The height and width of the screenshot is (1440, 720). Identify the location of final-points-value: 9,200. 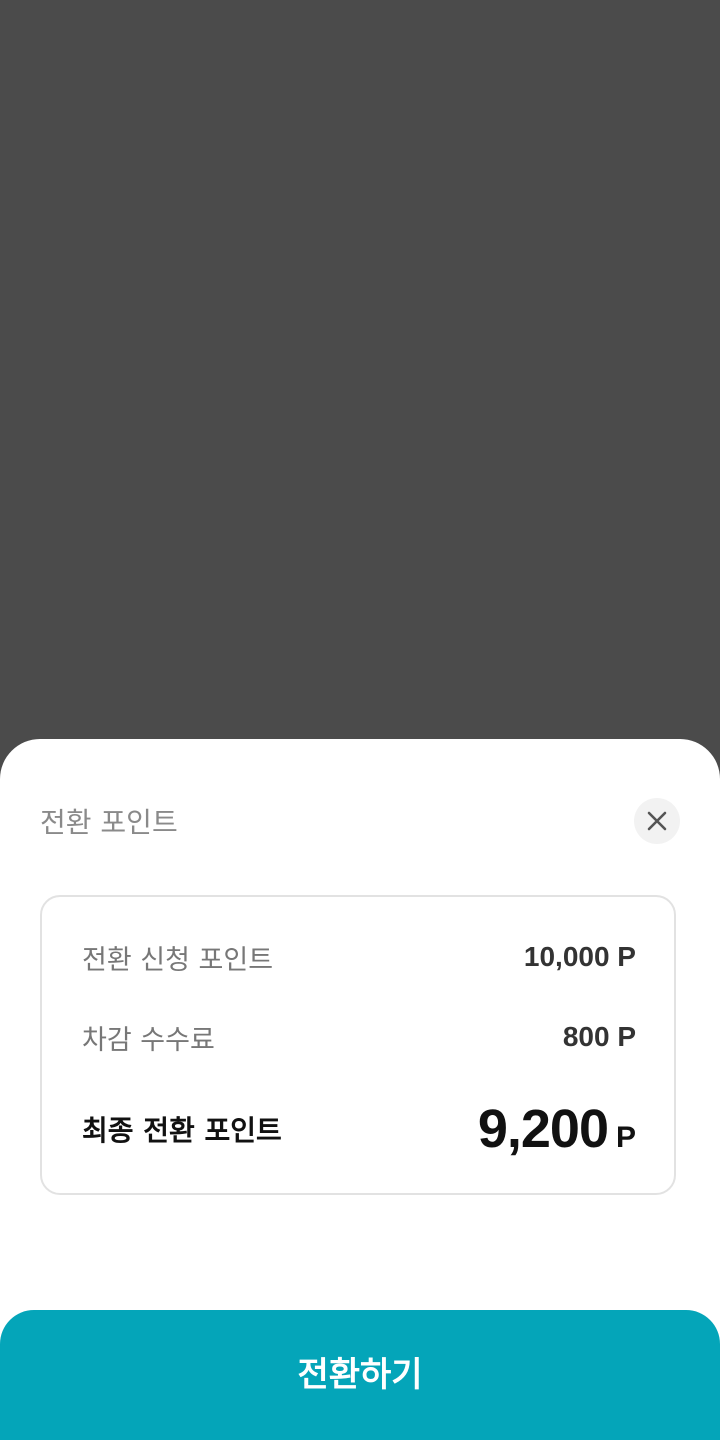
(543, 1129).